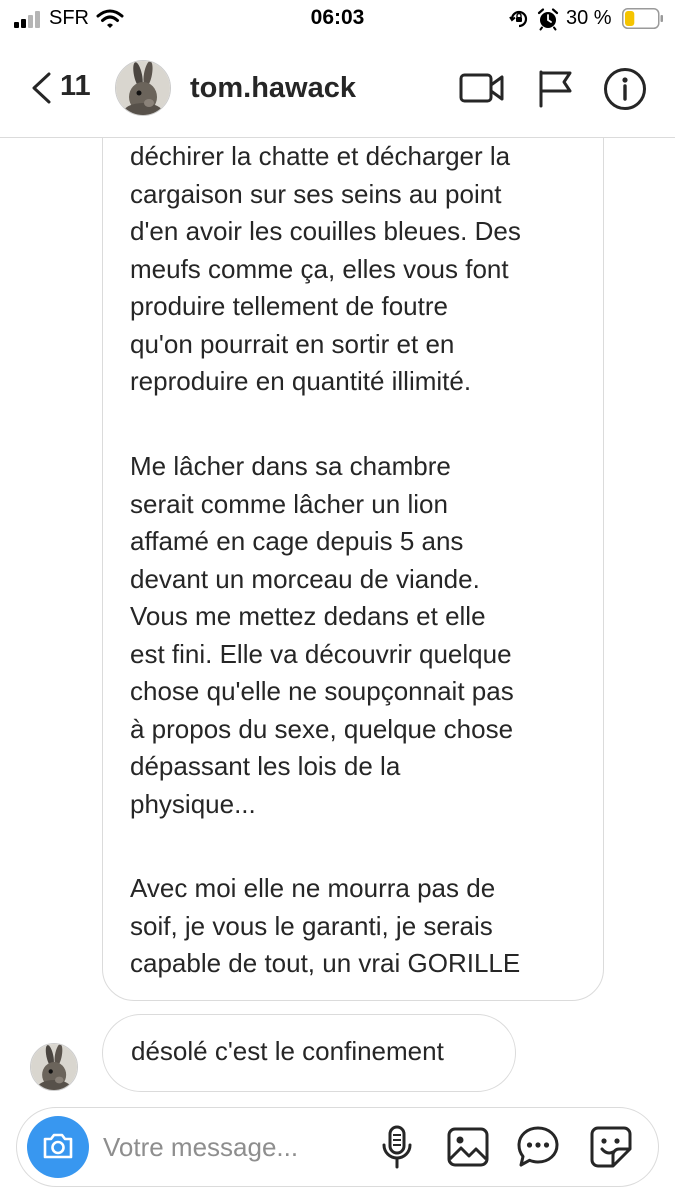  I want to click on info-icon, so click(625, 89).